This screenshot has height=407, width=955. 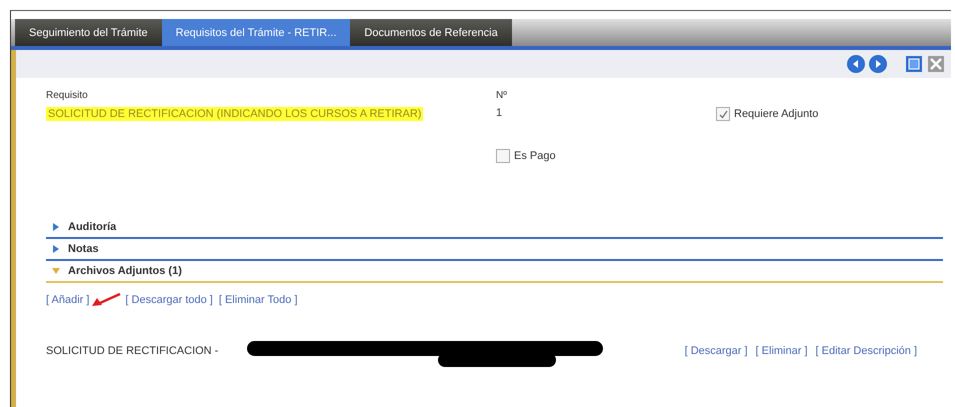 I want to click on action-link: [ Eliminar ], so click(x=782, y=351).